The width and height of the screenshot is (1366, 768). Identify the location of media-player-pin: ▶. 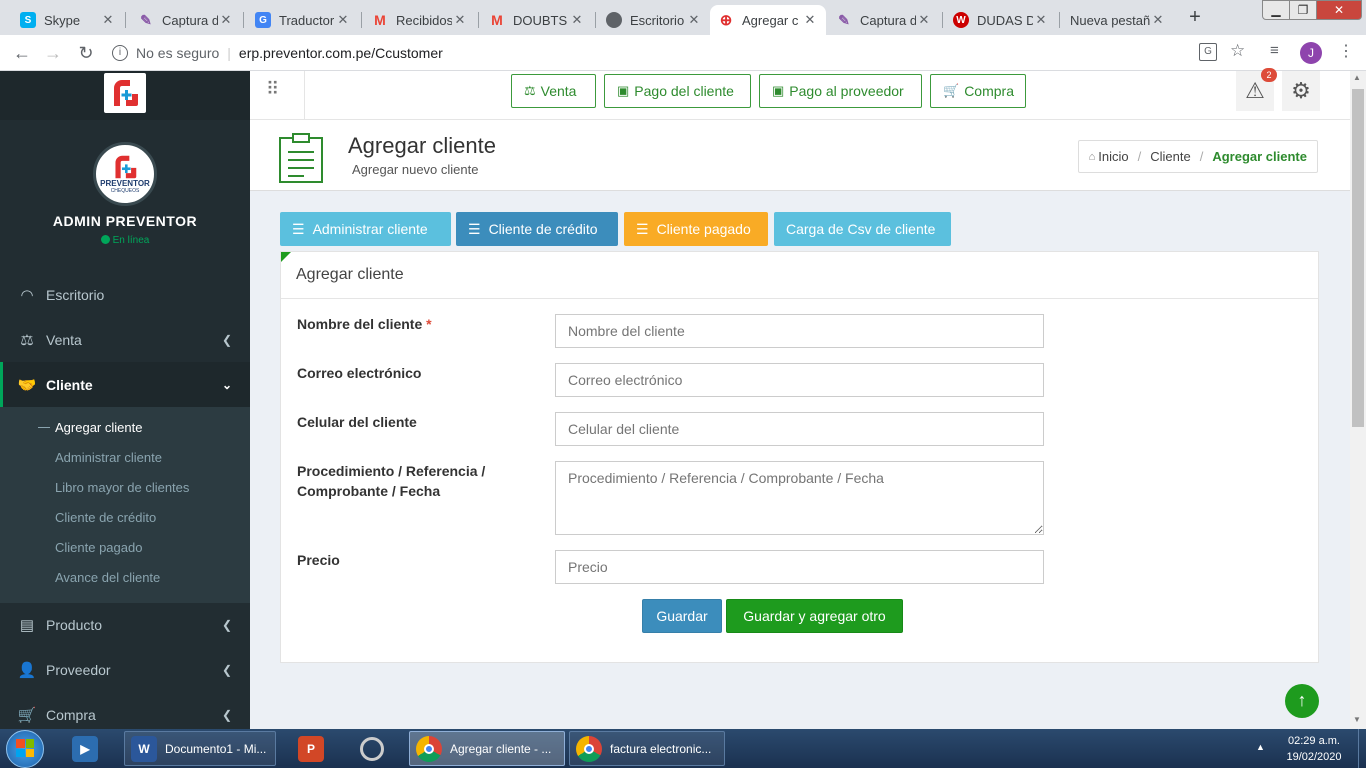
(87, 748).